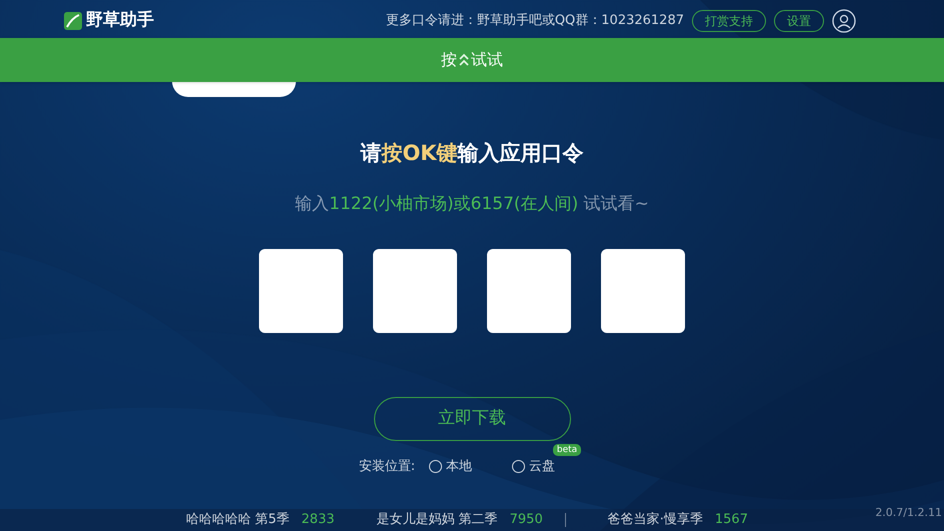 The height and width of the screenshot is (531, 944). Describe the element at coordinates (238, 520) in the screenshot. I see `show-title: 哈哈哈哈哈 第5季` at that location.